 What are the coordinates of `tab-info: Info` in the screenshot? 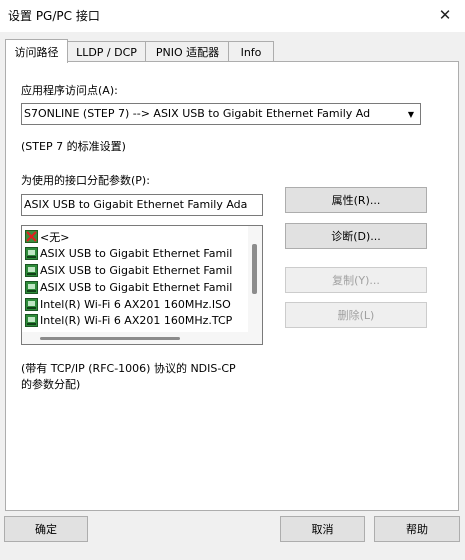 It's located at (251, 51).